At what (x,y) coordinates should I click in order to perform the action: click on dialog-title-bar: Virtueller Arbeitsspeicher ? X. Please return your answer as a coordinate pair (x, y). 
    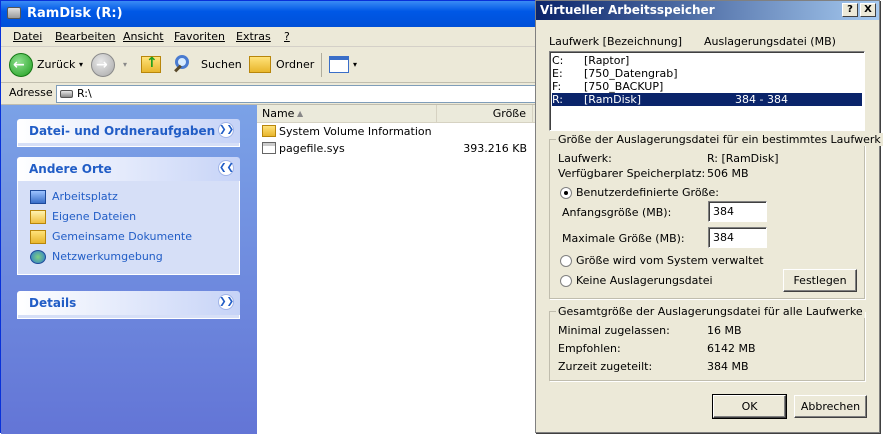
    Looking at the image, I should click on (707, 10).